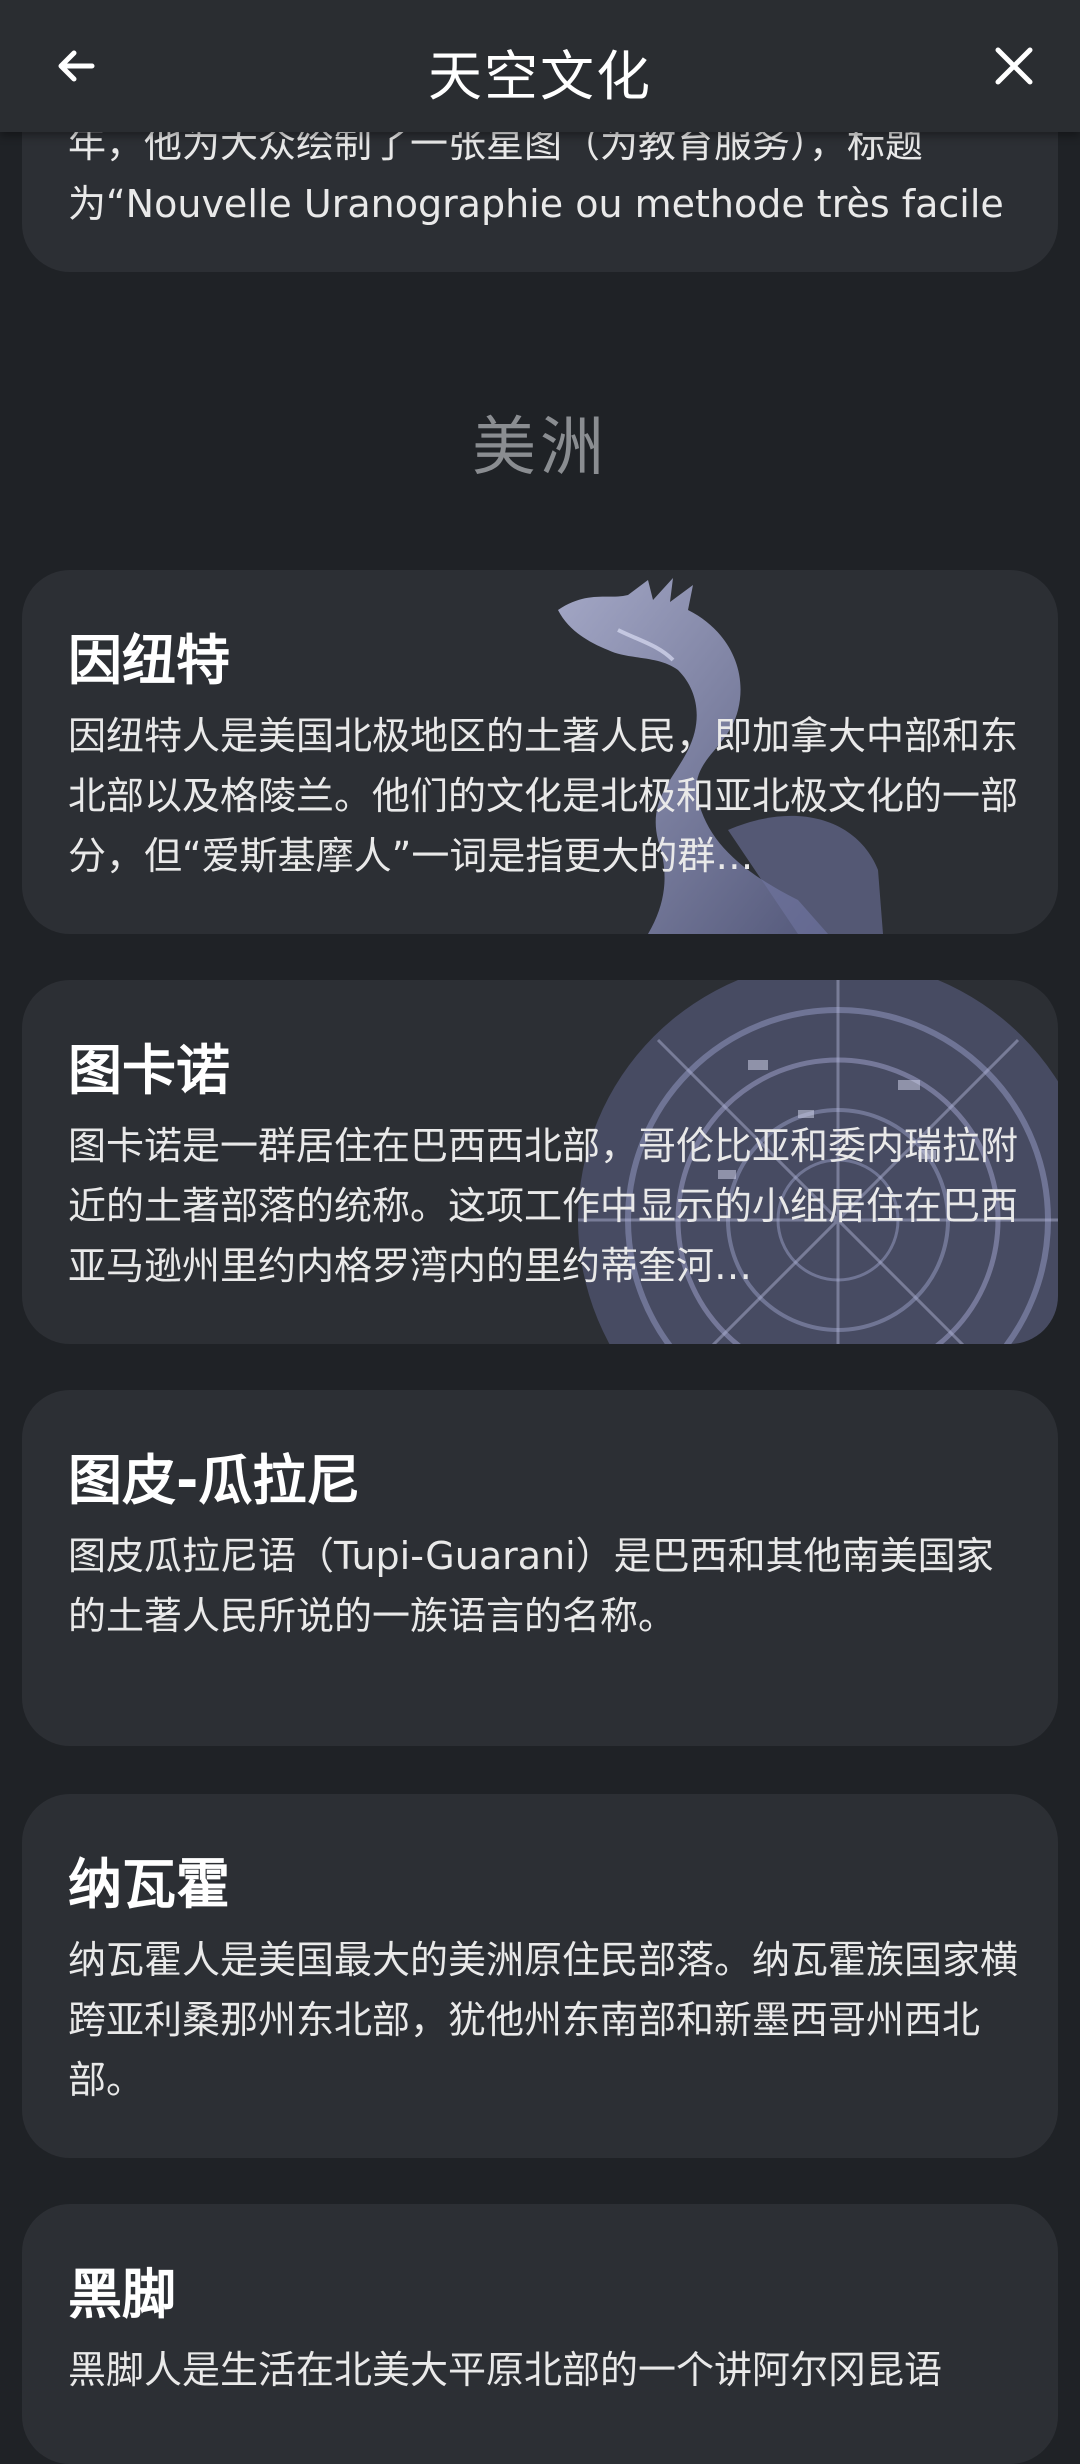 The height and width of the screenshot is (2464, 1080). I want to click on culture-card-blackfoot: 黑脚 黑脚人是生活在北美大平原北部的一个讲阿尔冈昆语, so click(540, 2334).